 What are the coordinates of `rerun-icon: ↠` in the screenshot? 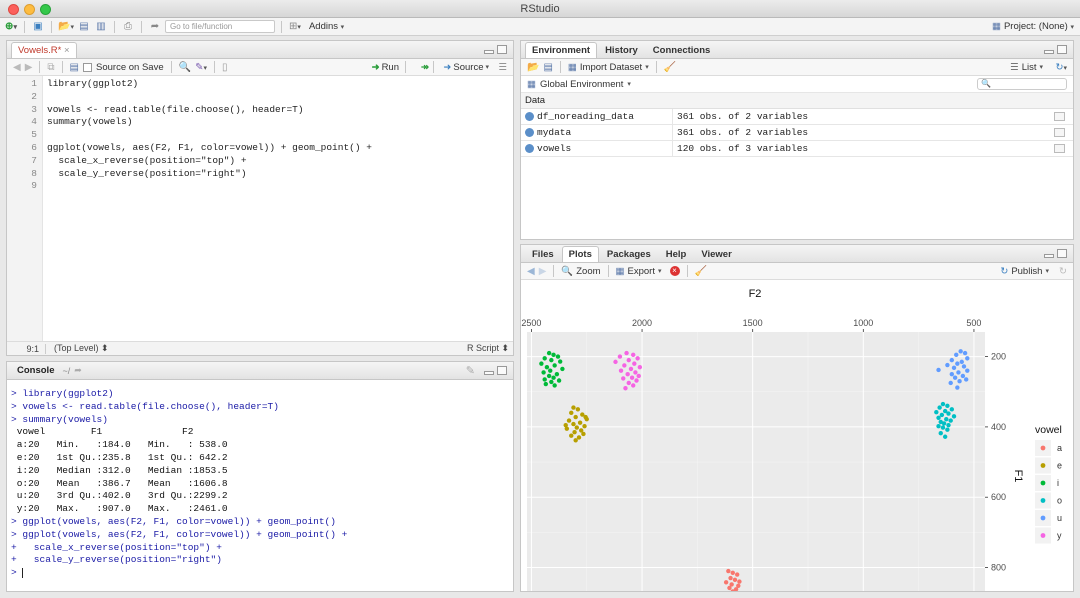 It's located at (425, 67).